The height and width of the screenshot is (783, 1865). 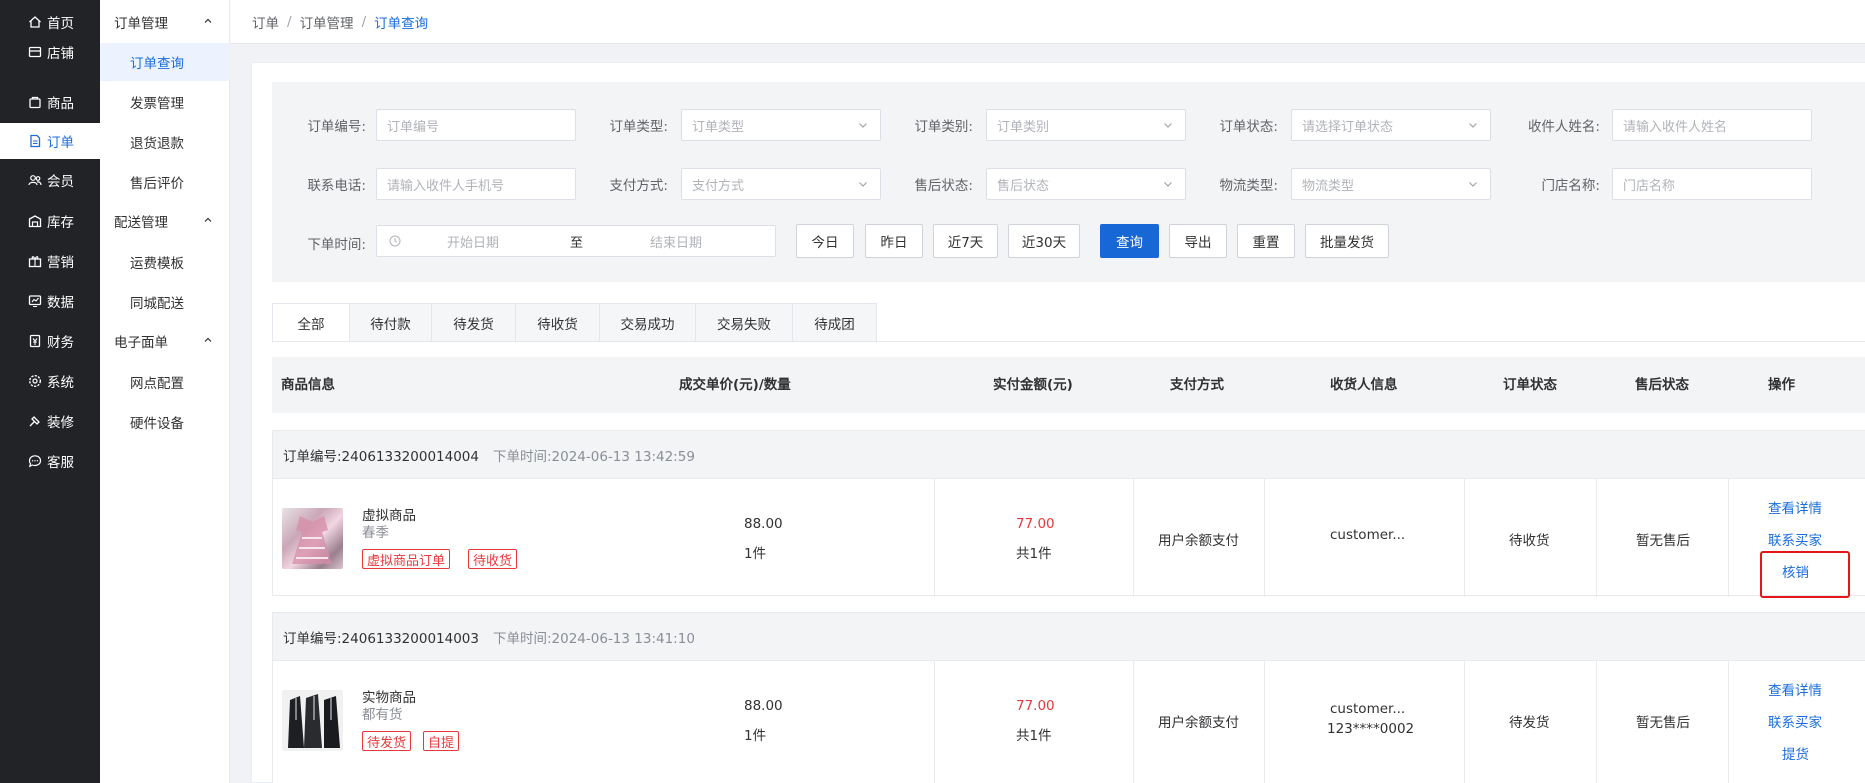 I want to click on order-status: 待收货, so click(x=1529, y=541).